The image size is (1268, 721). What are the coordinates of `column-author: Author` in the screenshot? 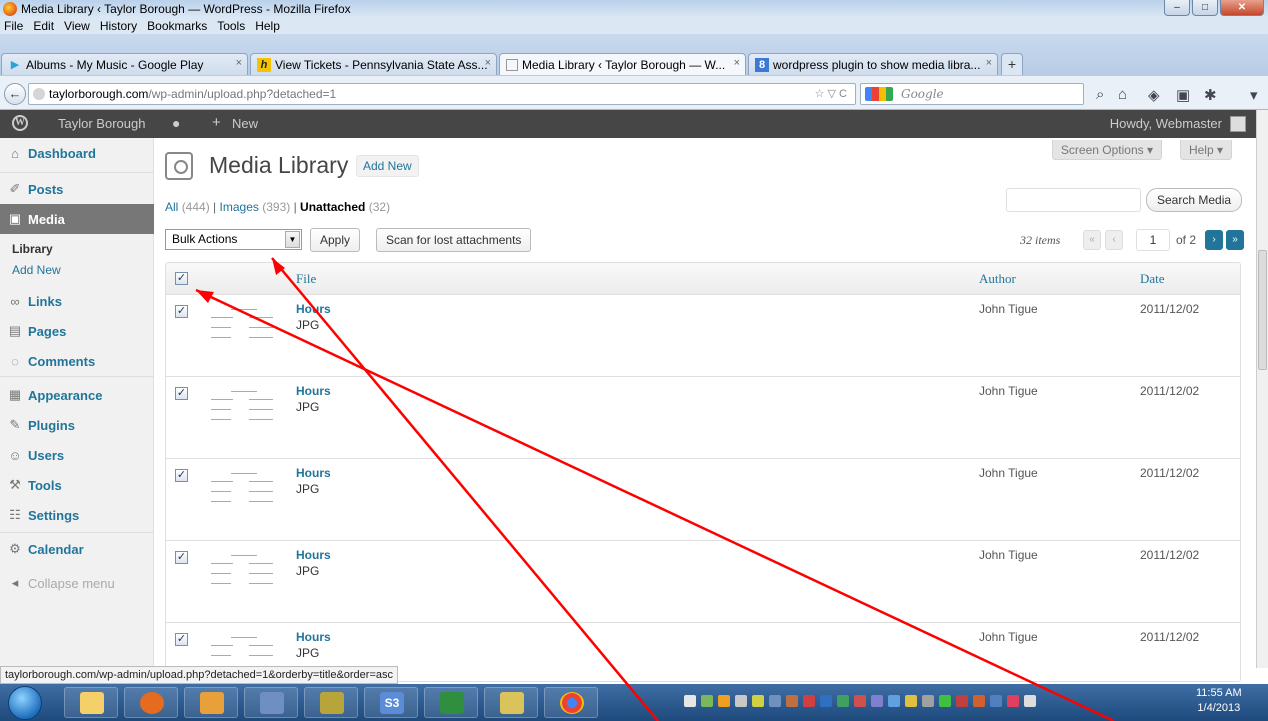 It's located at (997, 279).